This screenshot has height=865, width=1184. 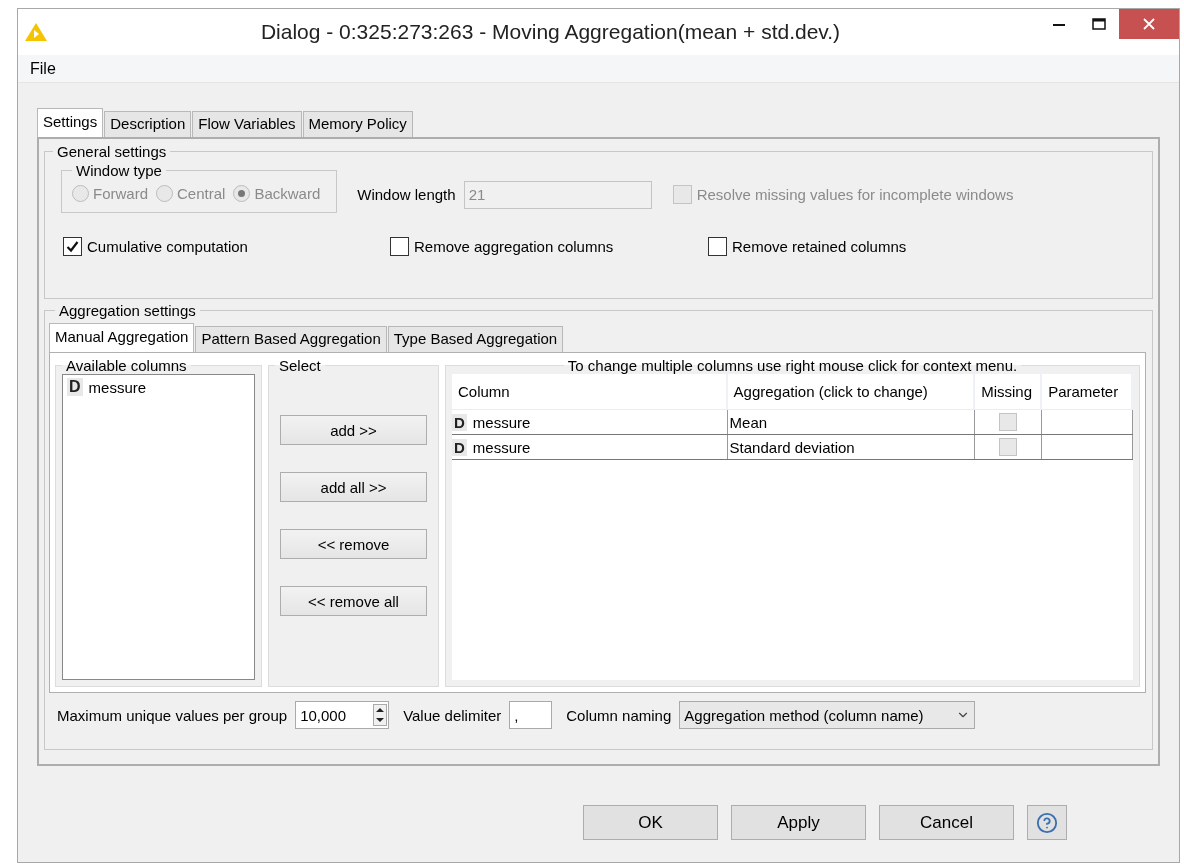 I want to click on table-cell: Mean, so click(x=851, y=422).